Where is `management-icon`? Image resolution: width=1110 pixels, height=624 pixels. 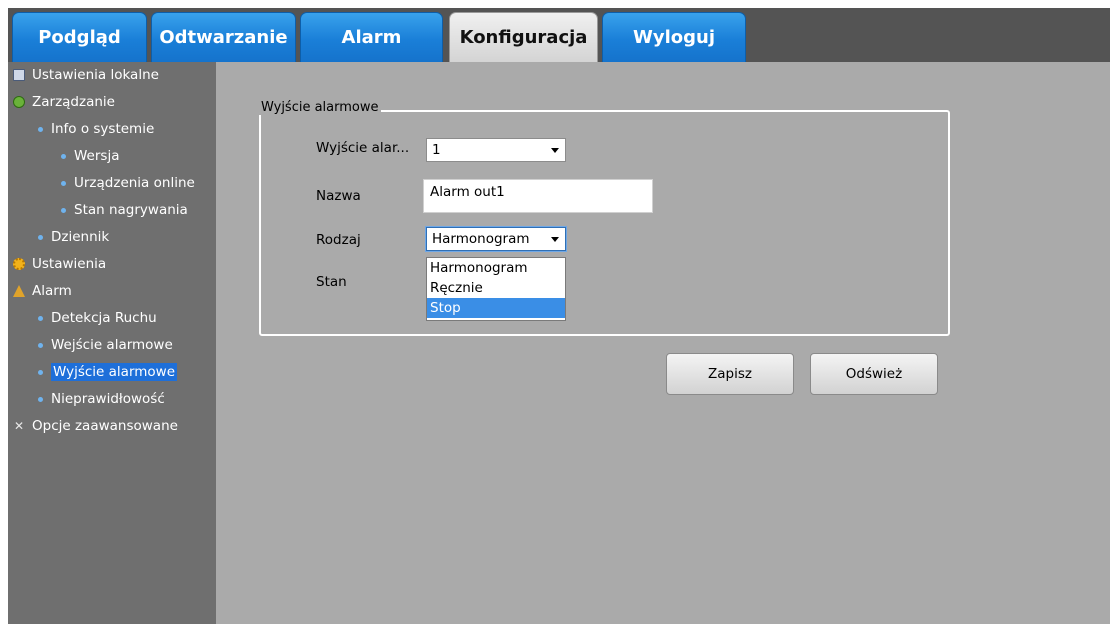 management-icon is located at coordinates (19, 102).